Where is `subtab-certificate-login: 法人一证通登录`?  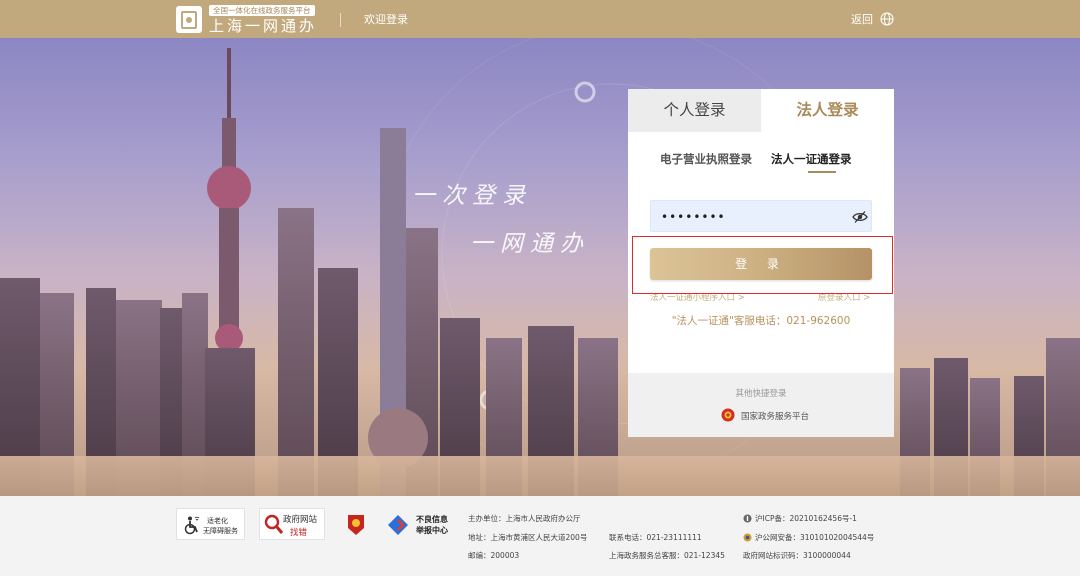 subtab-certificate-login: 法人一证通登录 is located at coordinates (811, 159).